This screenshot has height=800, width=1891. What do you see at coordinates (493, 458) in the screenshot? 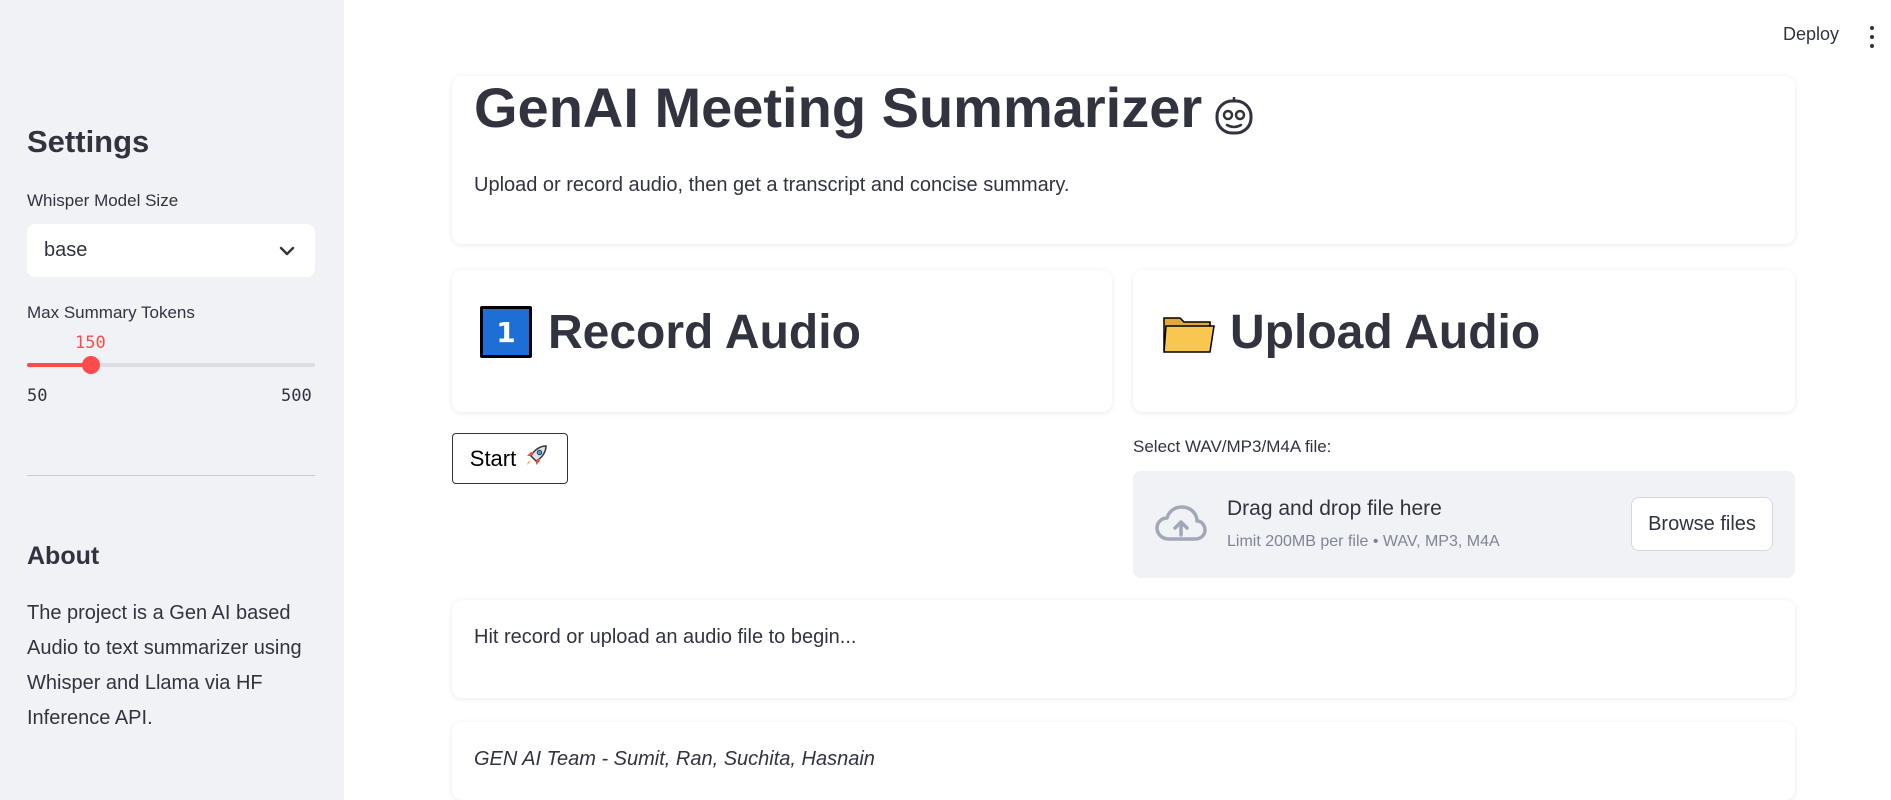
I see `start-button-label: Start` at bounding box center [493, 458].